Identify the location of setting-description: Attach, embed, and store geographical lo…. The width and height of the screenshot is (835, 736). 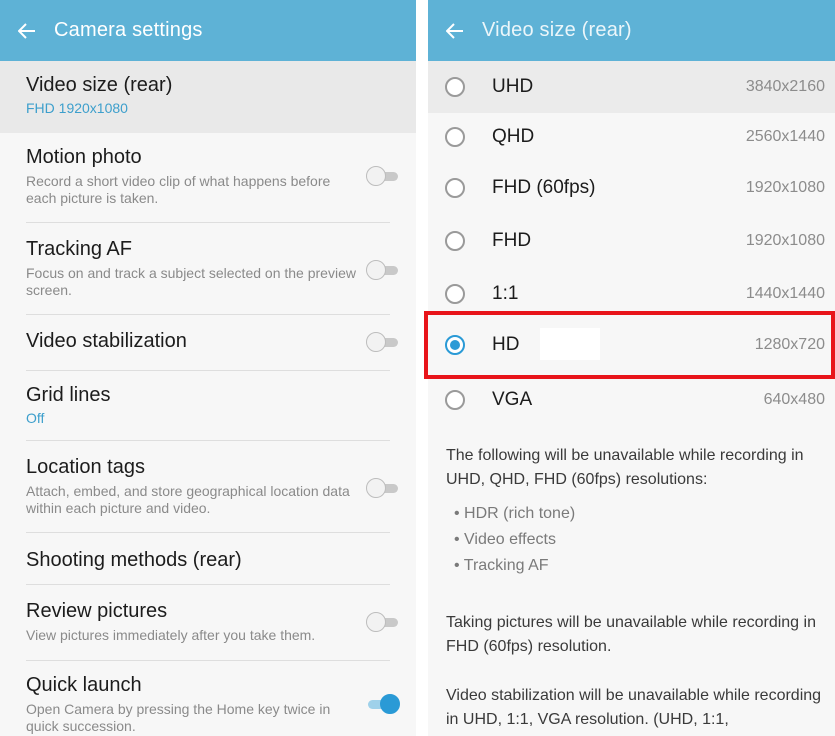
(188, 499).